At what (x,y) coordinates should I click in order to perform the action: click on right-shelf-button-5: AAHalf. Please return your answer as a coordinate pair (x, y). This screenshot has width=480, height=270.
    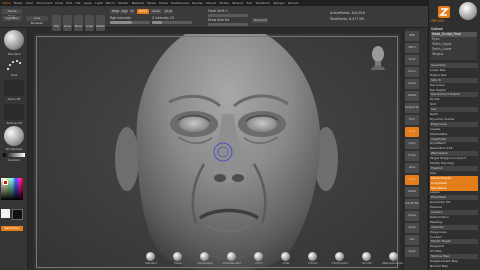
    Looking at the image, I should click on (412, 96).